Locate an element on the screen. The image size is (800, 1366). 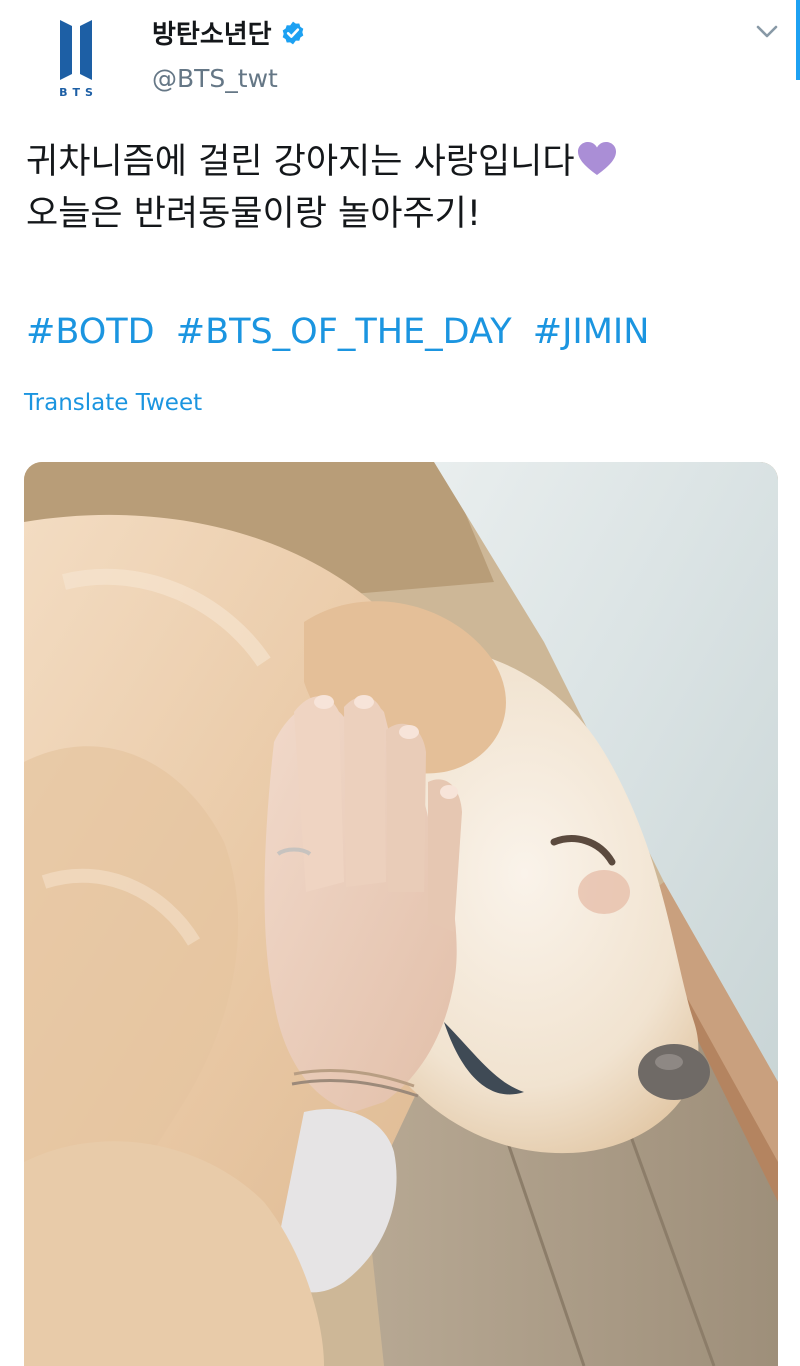
handle: @BTS_twt is located at coordinates (215, 78).